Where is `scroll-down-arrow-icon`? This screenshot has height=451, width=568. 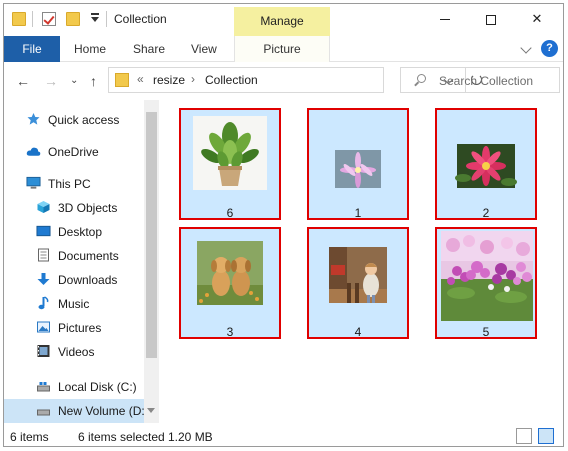 scroll-down-arrow-icon is located at coordinates (151, 410).